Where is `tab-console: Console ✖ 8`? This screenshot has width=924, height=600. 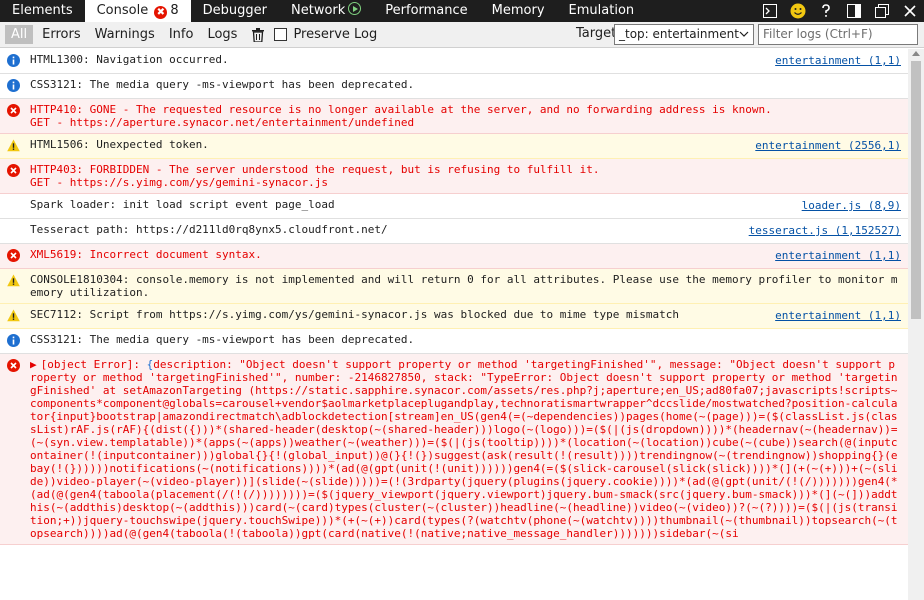 tab-console: Console ✖ 8 is located at coordinates (137, 11).